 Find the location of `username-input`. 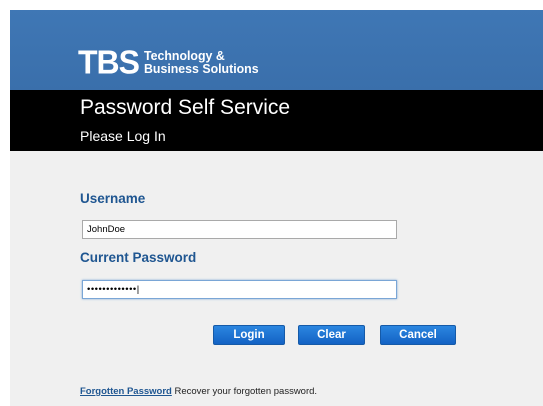

username-input is located at coordinates (239, 229).